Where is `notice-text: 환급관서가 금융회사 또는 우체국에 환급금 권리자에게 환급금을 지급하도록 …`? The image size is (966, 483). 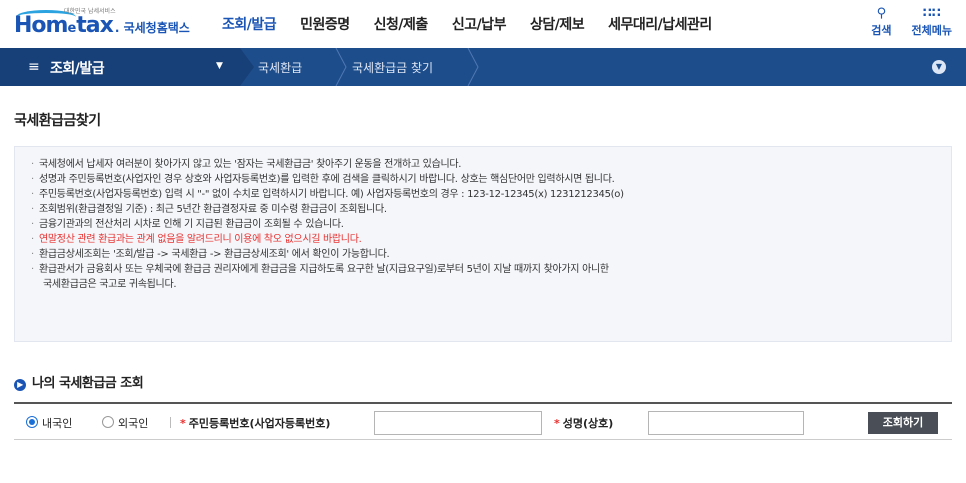
notice-text: 환급관서가 금융회사 또는 우체국에 환급금 권리자에게 환급금을 지급하도록 … is located at coordinates (324, 269).